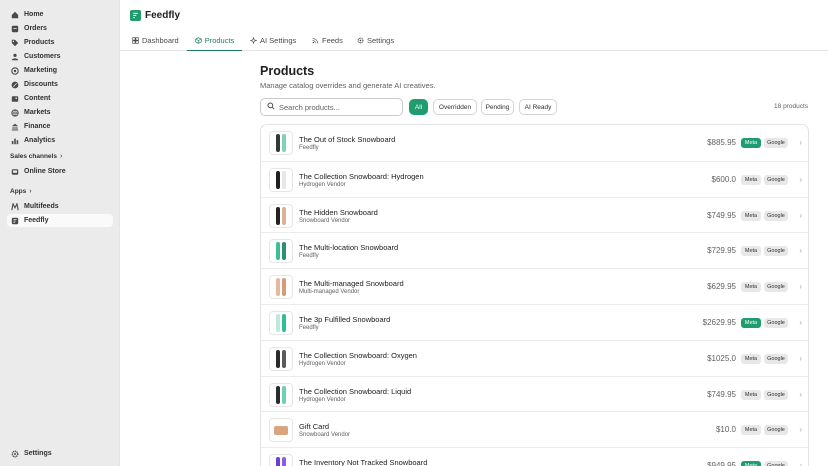  Describe the element at coordinates (214, 40) in the screenshot. I see `tab-products: Products` at that location.